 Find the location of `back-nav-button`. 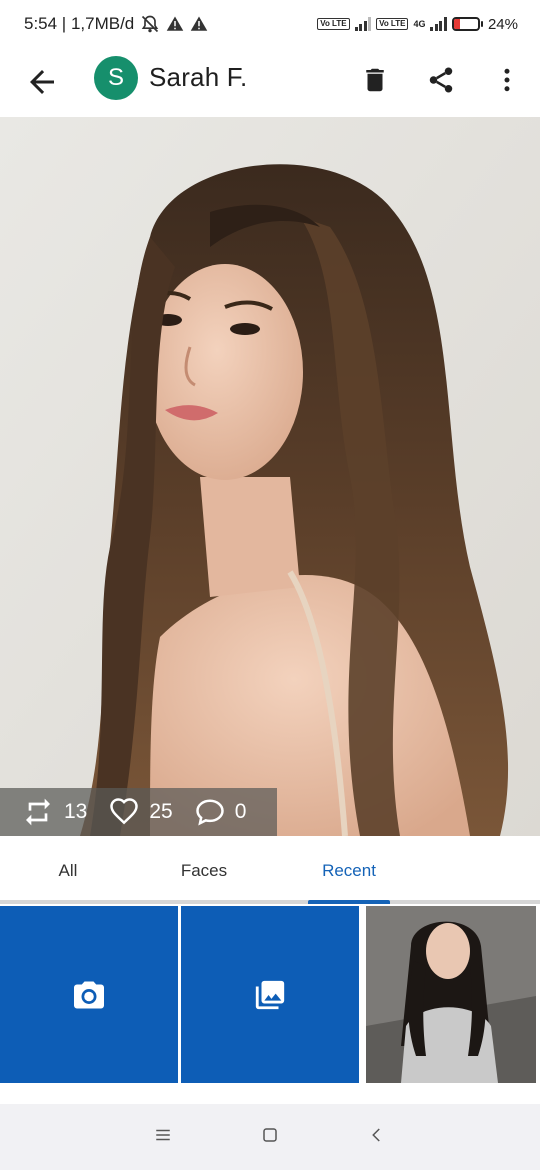

back-nav-button is located at coordinates (377, 1137).